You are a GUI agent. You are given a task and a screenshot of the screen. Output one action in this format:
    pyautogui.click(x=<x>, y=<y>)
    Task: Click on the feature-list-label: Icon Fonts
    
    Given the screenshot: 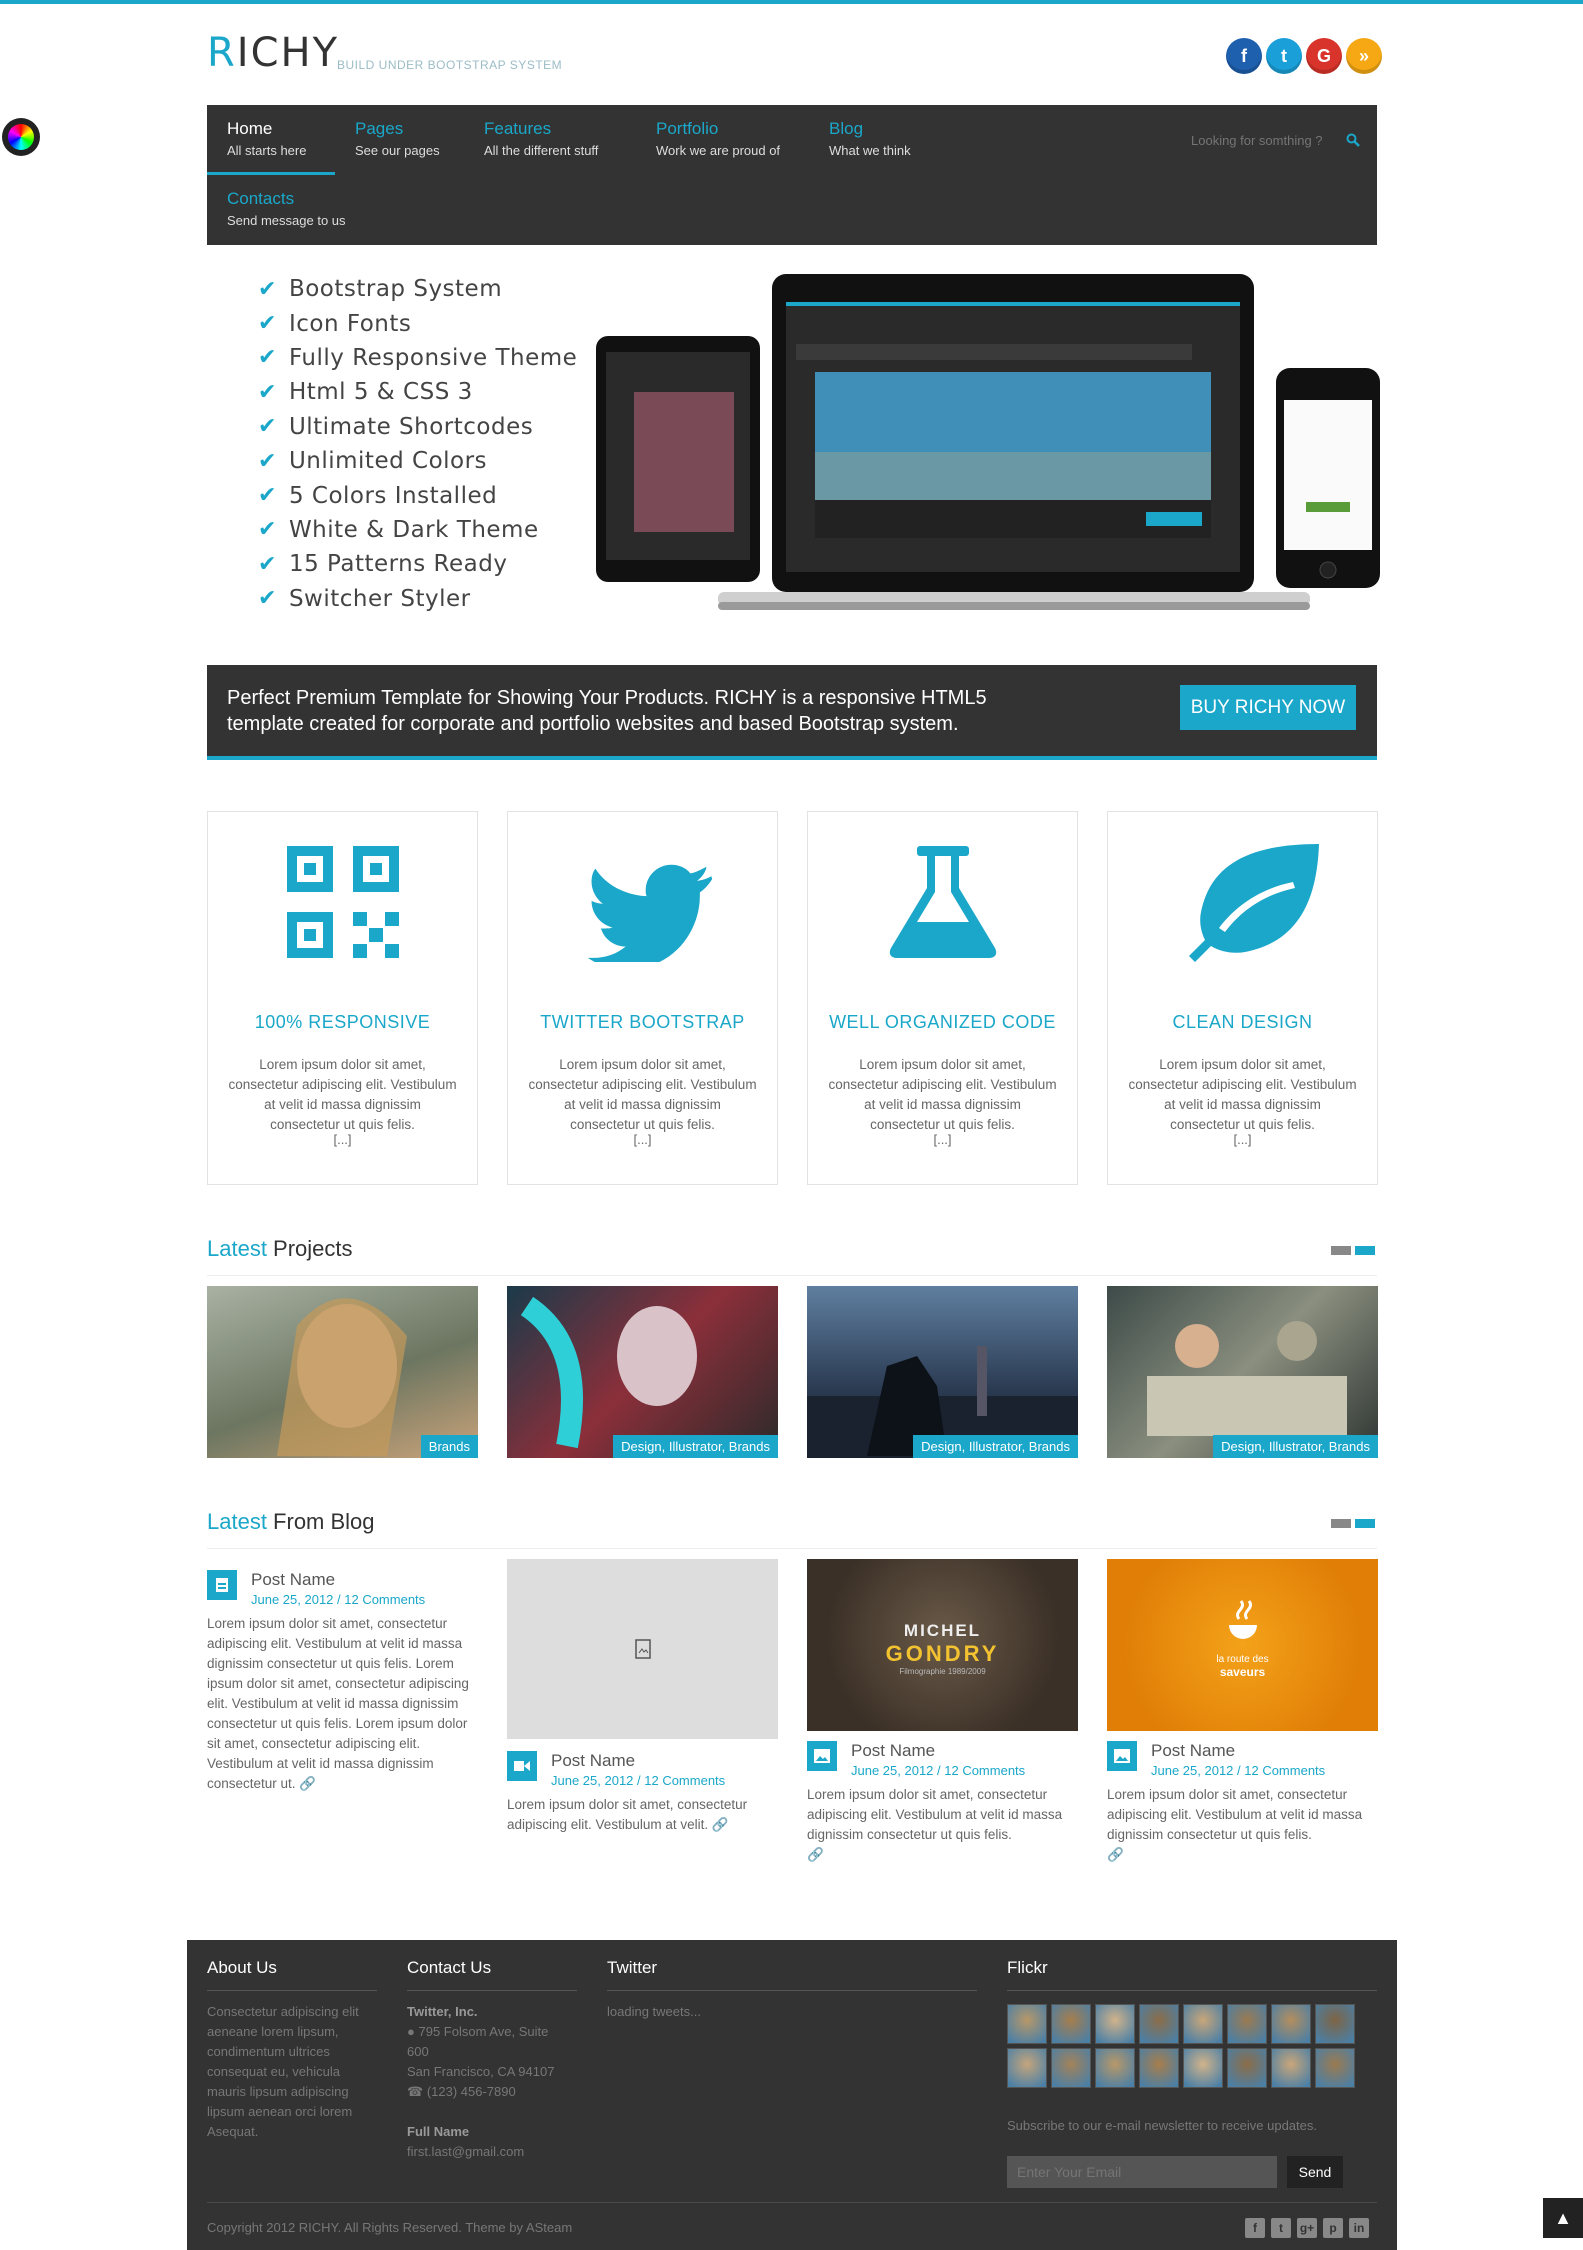 What is the action you would take?
    pyautogui.click(x=350, y=323)
    